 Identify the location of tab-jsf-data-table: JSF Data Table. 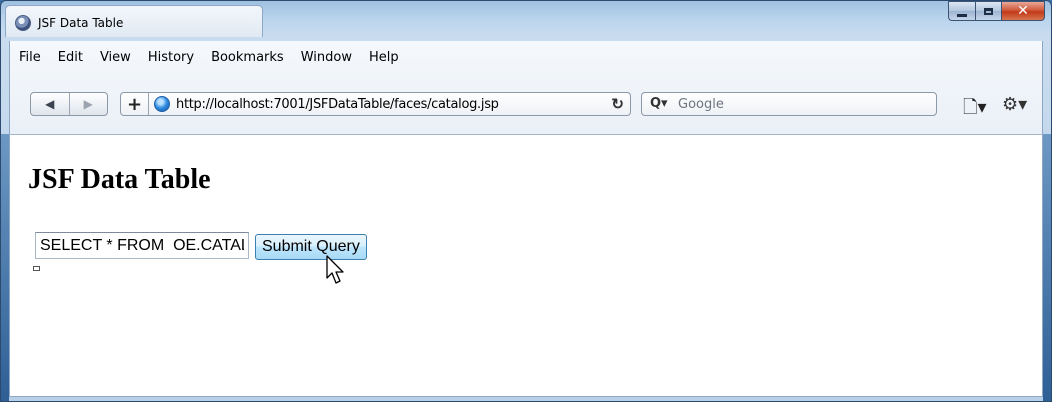
(134, 21).